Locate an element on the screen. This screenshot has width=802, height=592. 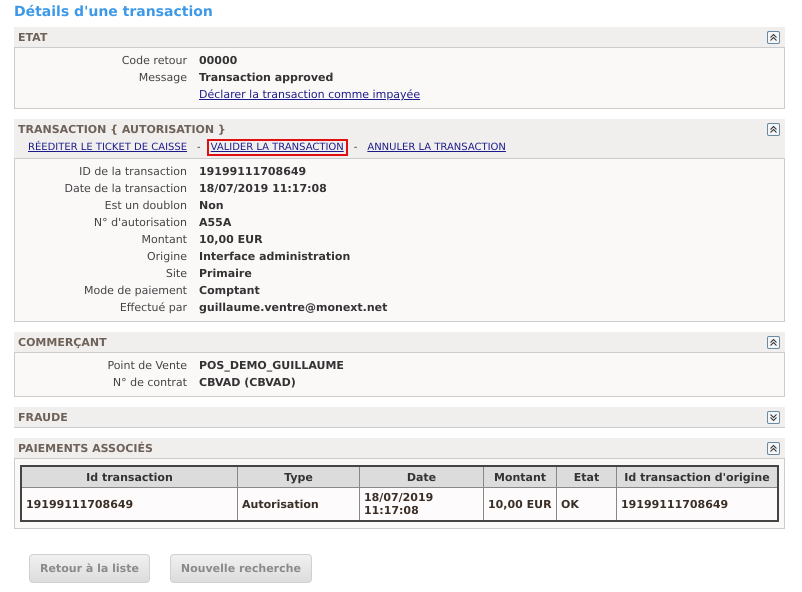
action-link: VALIDER LA TRANSACTION is located at coordinates (277, 147).